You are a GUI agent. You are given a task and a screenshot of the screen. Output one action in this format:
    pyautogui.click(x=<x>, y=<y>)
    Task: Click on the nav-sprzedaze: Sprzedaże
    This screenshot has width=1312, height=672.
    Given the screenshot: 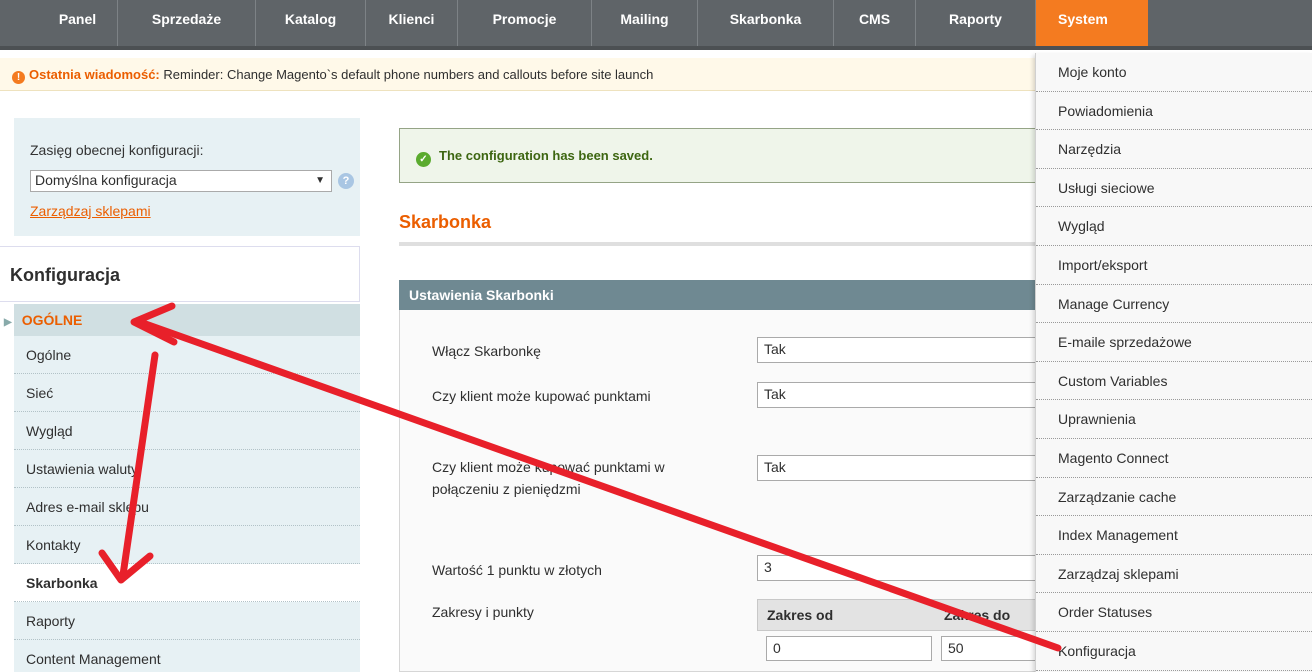 What is the action you would take?
    pyautogui.click(x=187, y=23)
    